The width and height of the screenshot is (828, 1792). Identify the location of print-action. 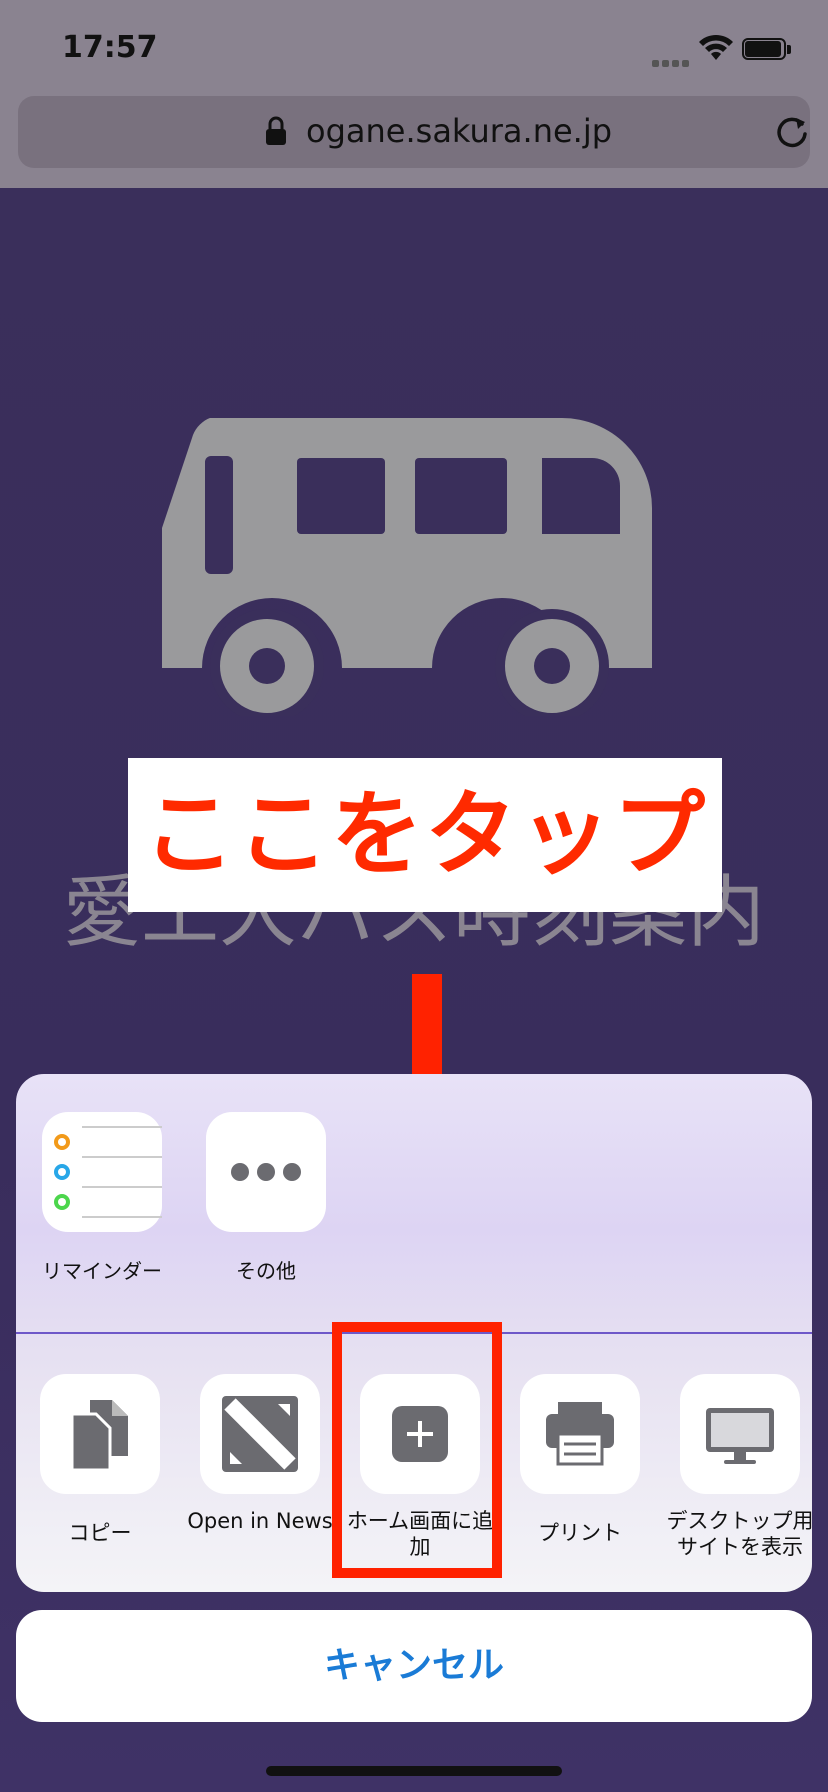
(580, 1434).